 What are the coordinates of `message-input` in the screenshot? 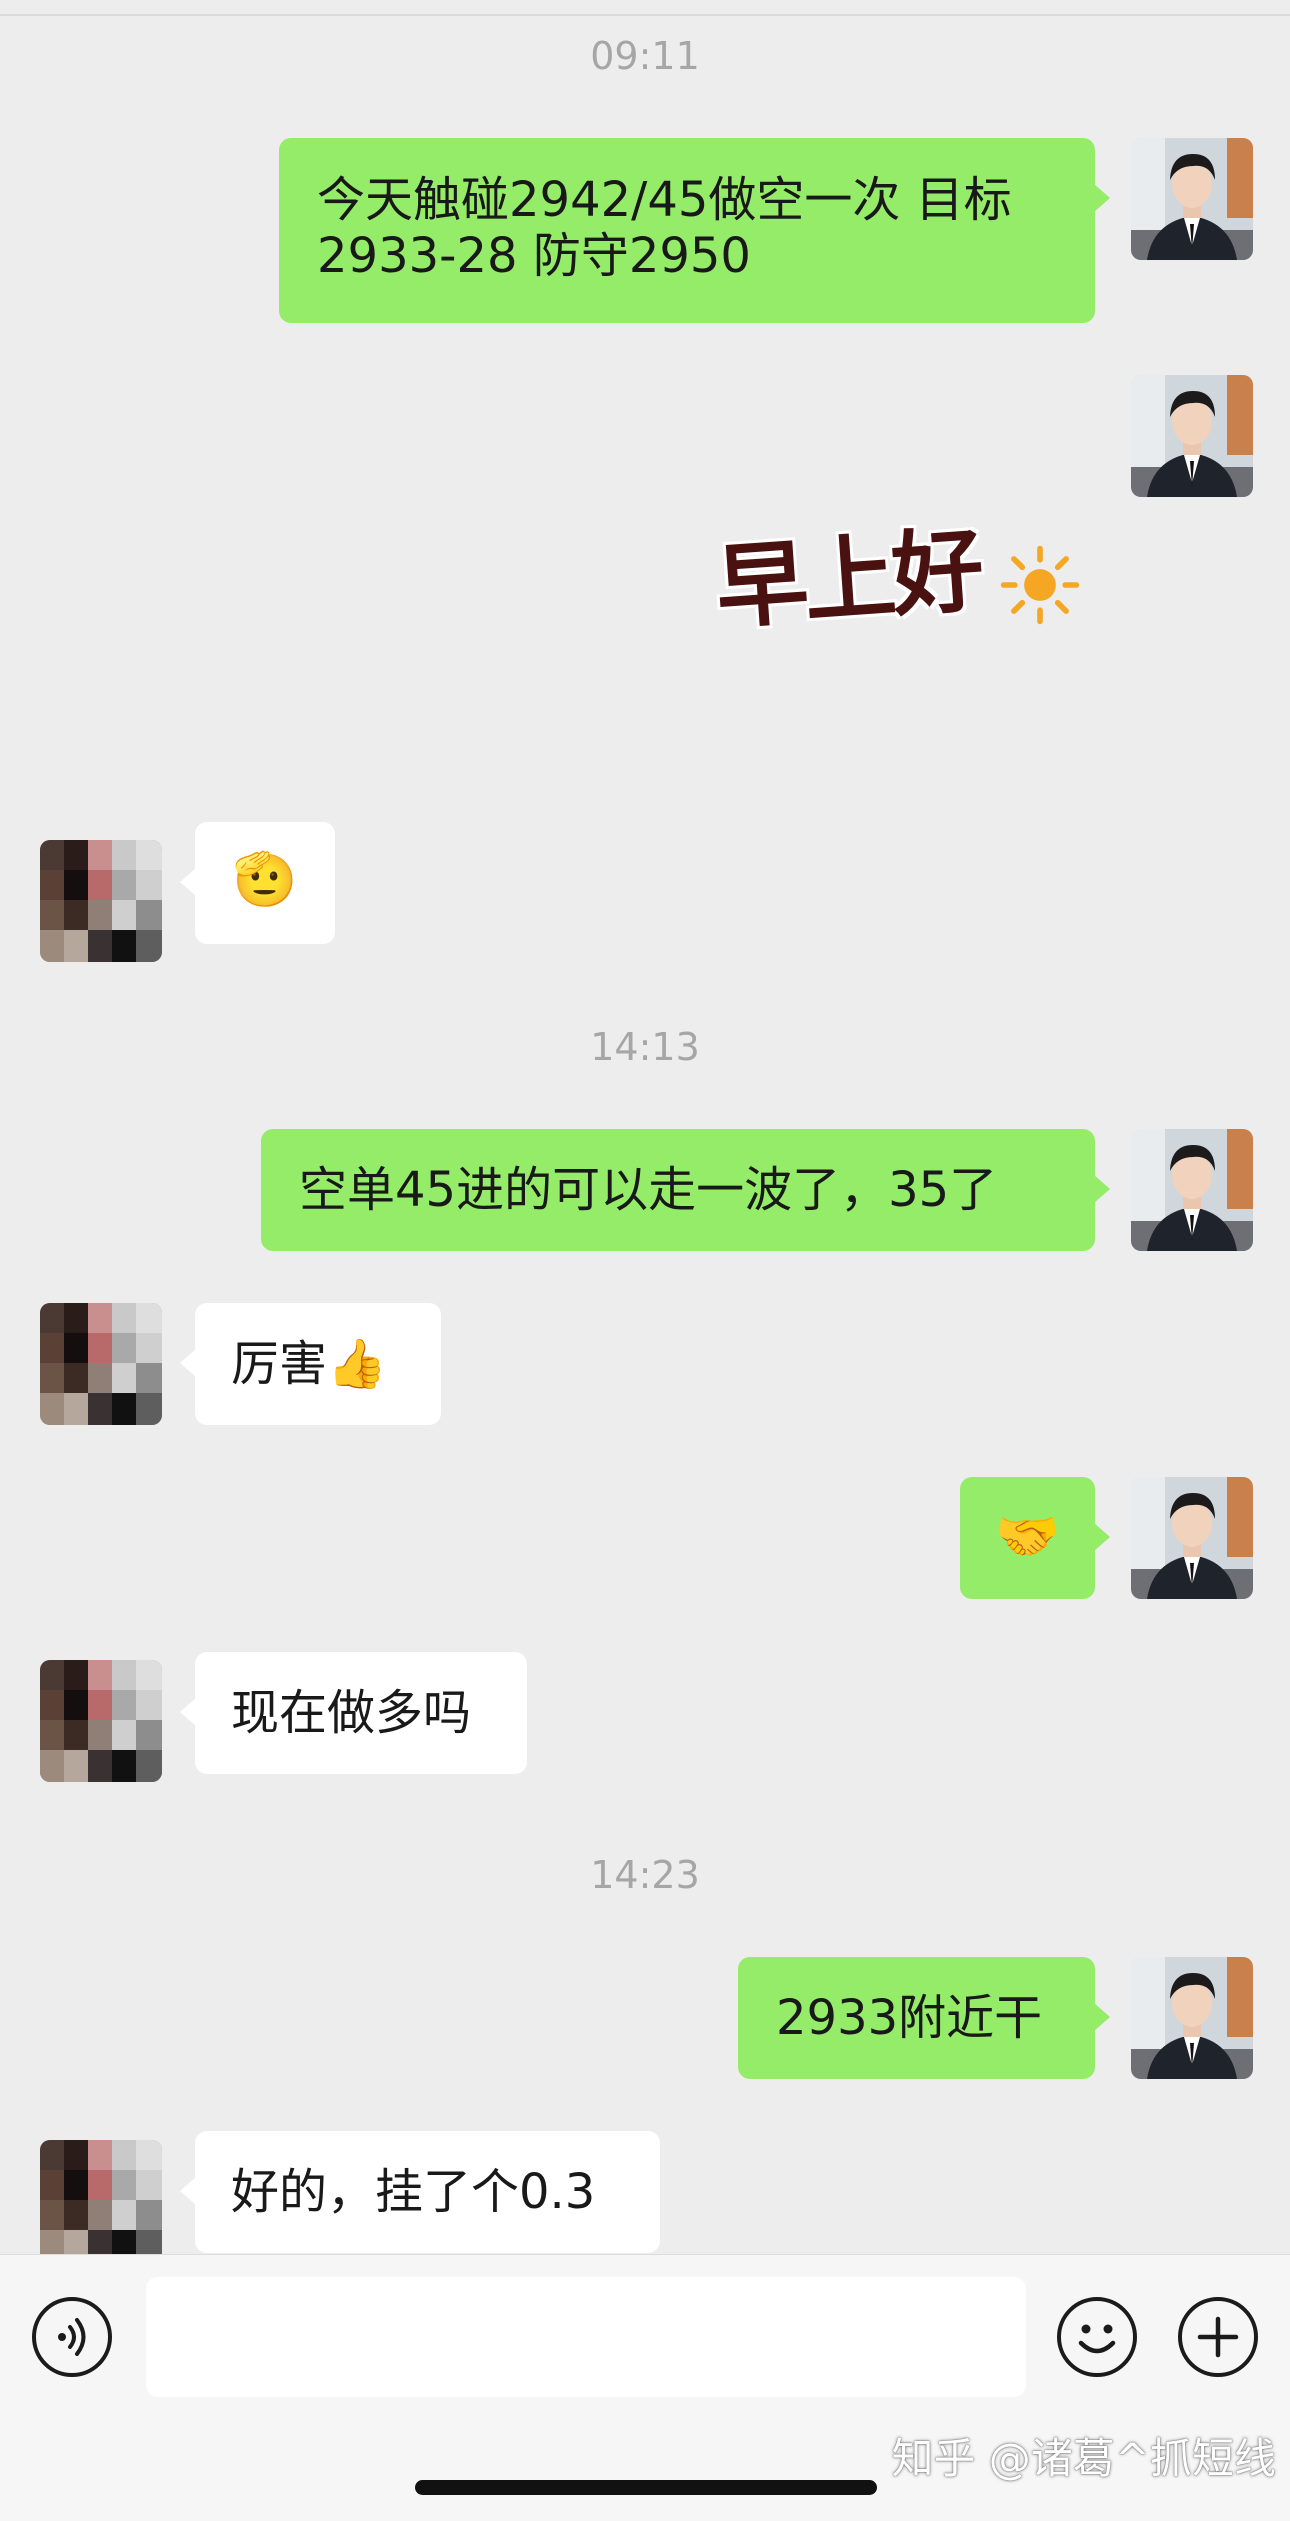 It's located at (586, 2337).